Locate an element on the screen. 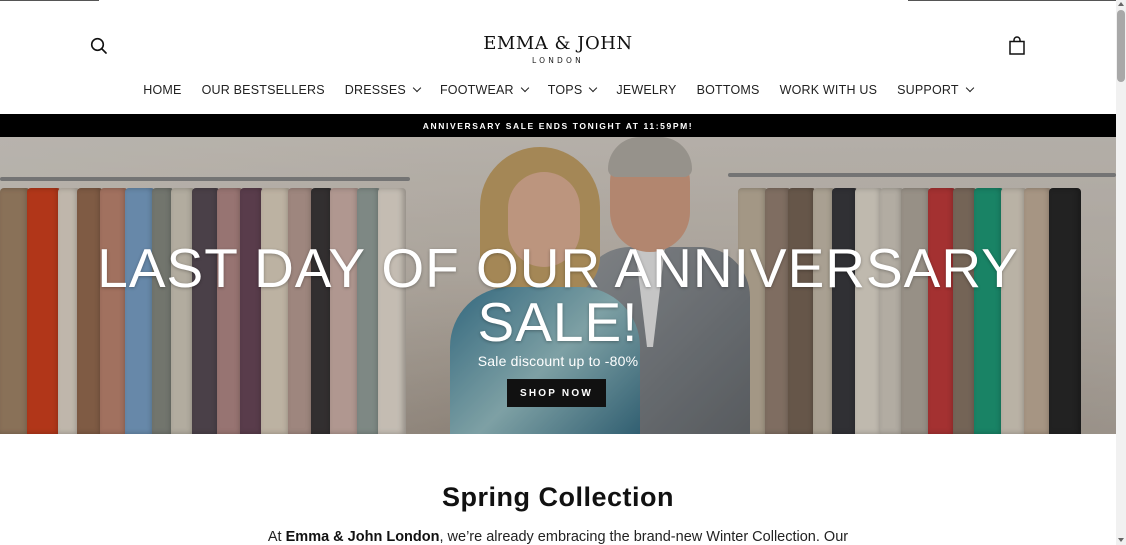  hero-title-line1: LAST DAY OF OUR ANNIVERSARY is located at coordinates (558, 268).